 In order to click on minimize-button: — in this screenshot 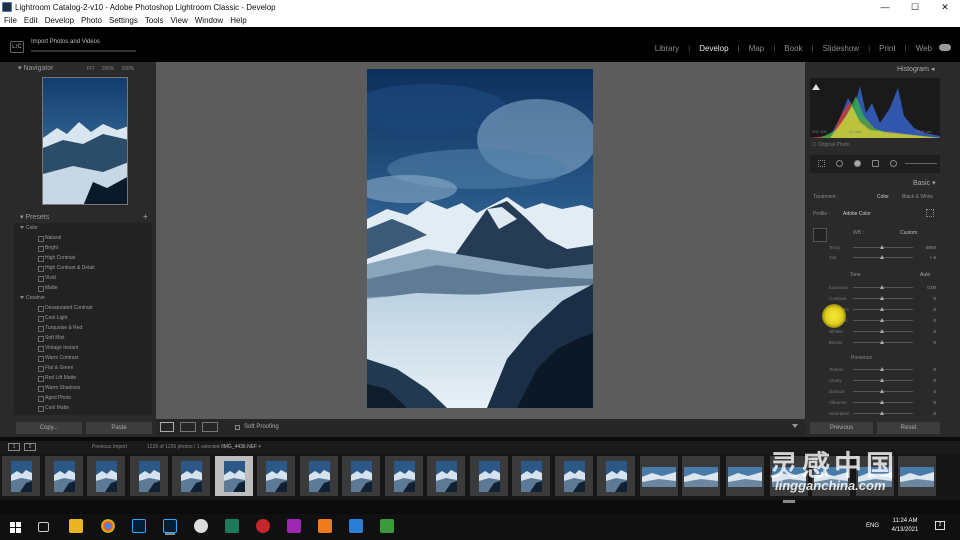, I will do `click(885, 7)`.